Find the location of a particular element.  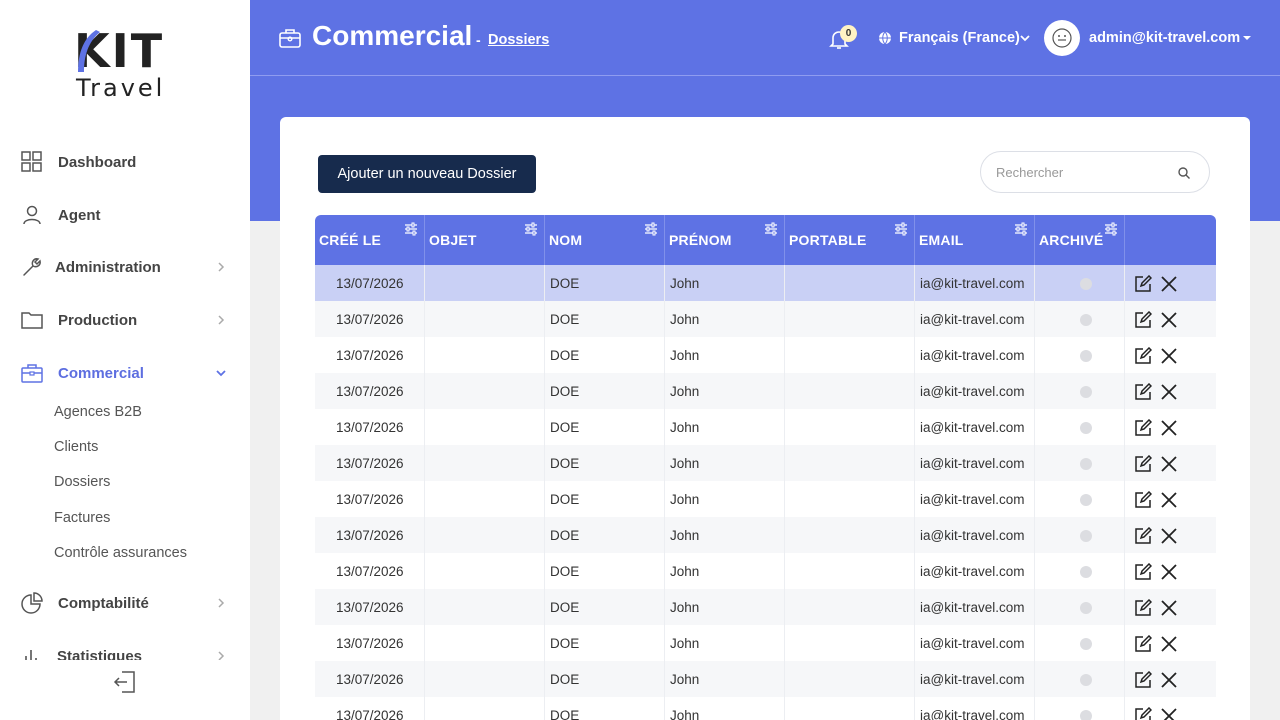

table-cell: John is located at coordinates (725, 571).